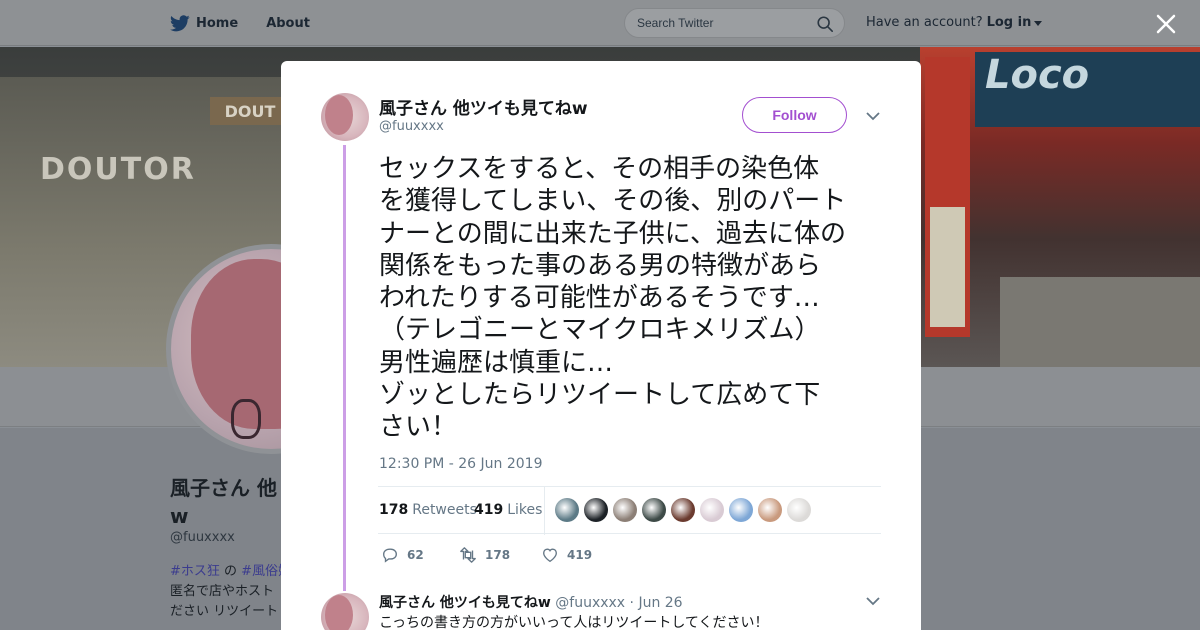 This screenshot has width=1200, height=630. I want to click on retweet-label: Retweets, so click(444, 510).